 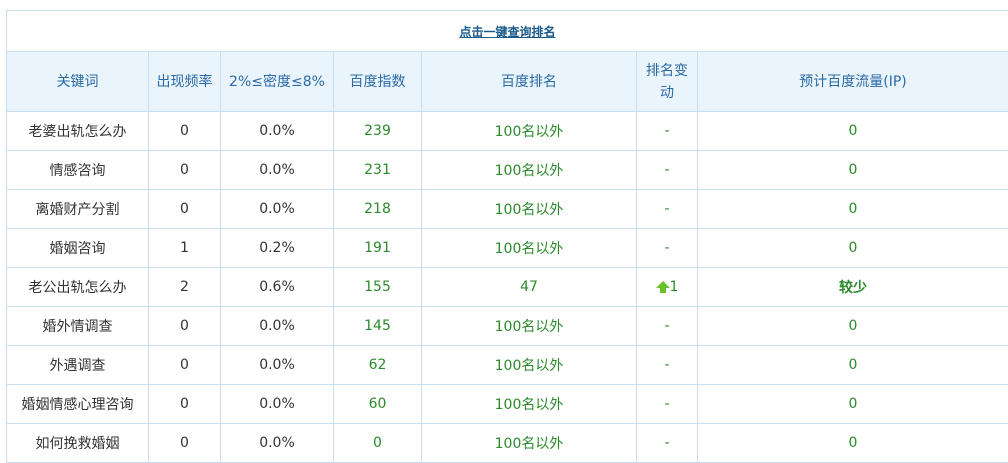 I want to click on cell-baidu-index: 191, so click(x=377, y=248).